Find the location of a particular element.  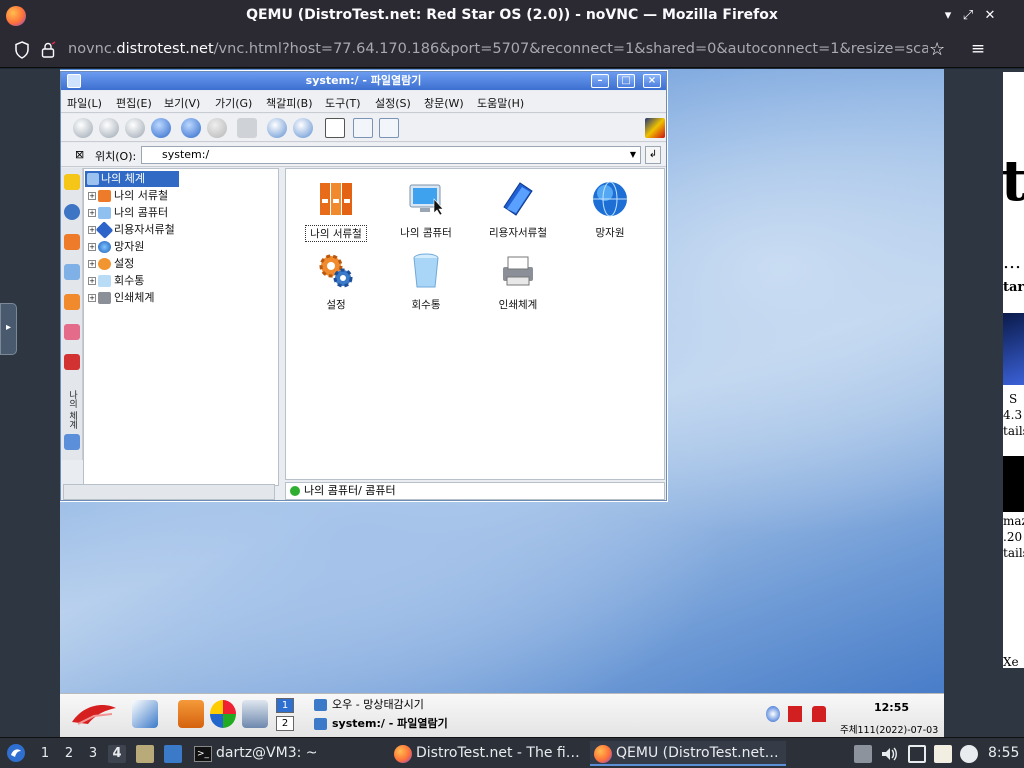

system-tab-label: 나의 체계 is located at coordinates (72, 409).